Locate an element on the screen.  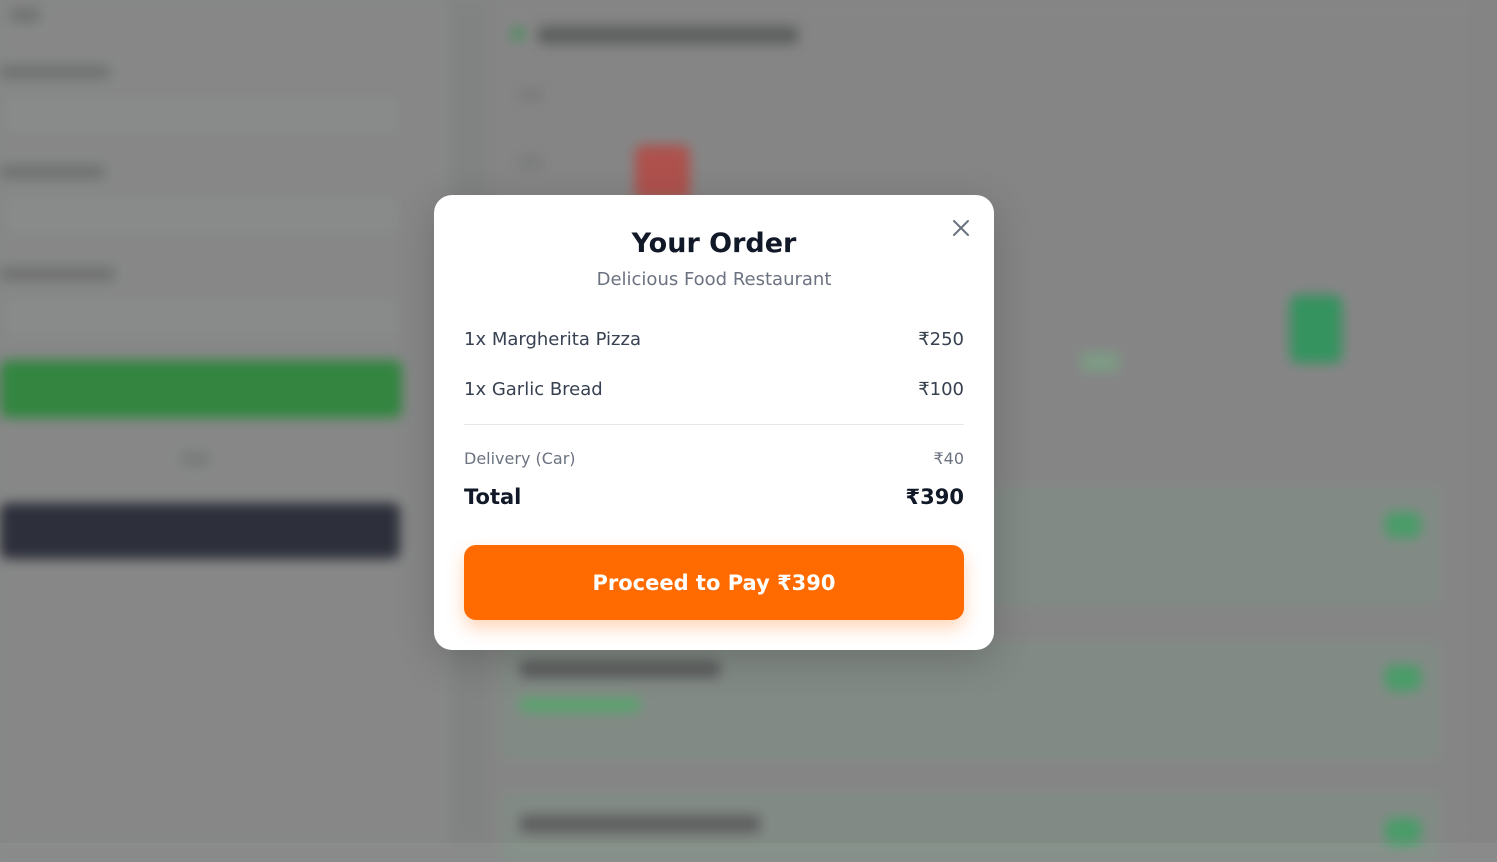
order-item-label: 1x Margherita Pizza is located at coordinates (552, 339).